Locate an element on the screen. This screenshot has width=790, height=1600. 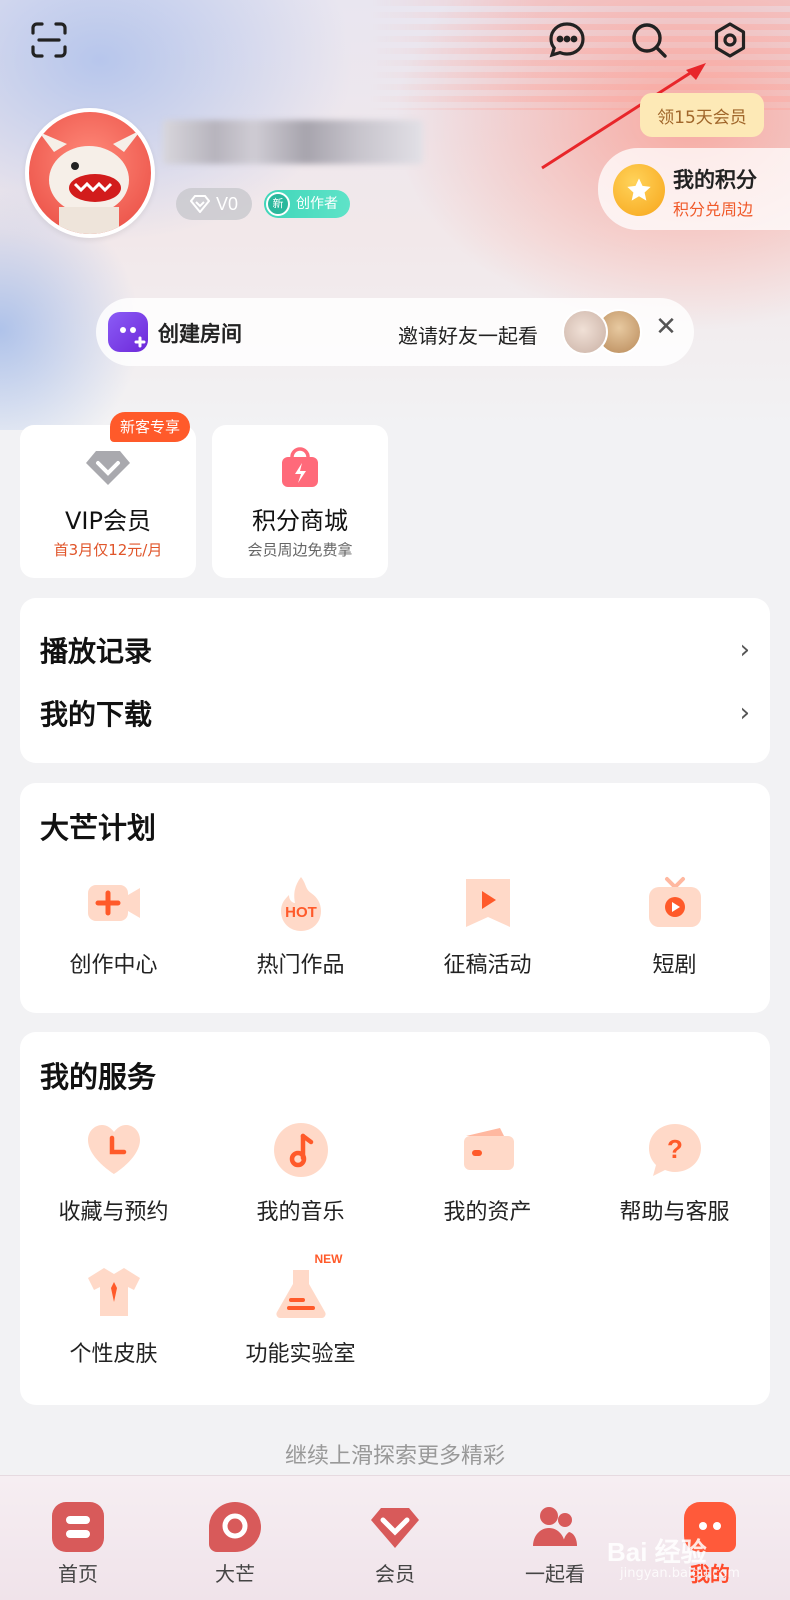
hot-flame-icon: HOT is located at coordinates (301, 903).